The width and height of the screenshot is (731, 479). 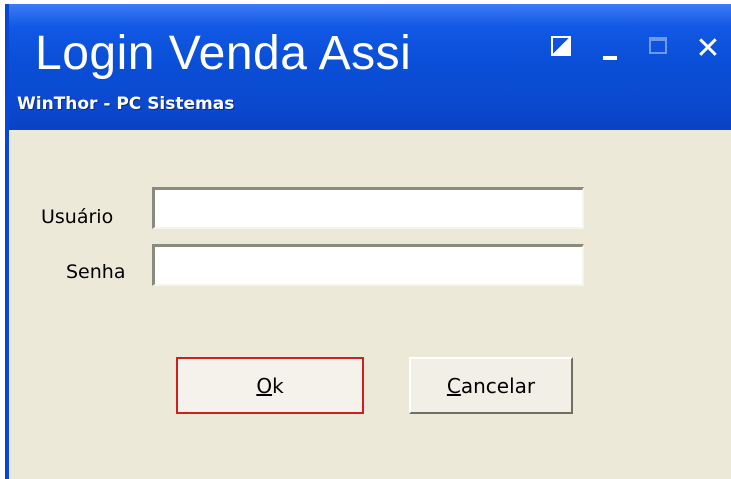 I want to click on custom-window-button, so click(x=564, y=49).